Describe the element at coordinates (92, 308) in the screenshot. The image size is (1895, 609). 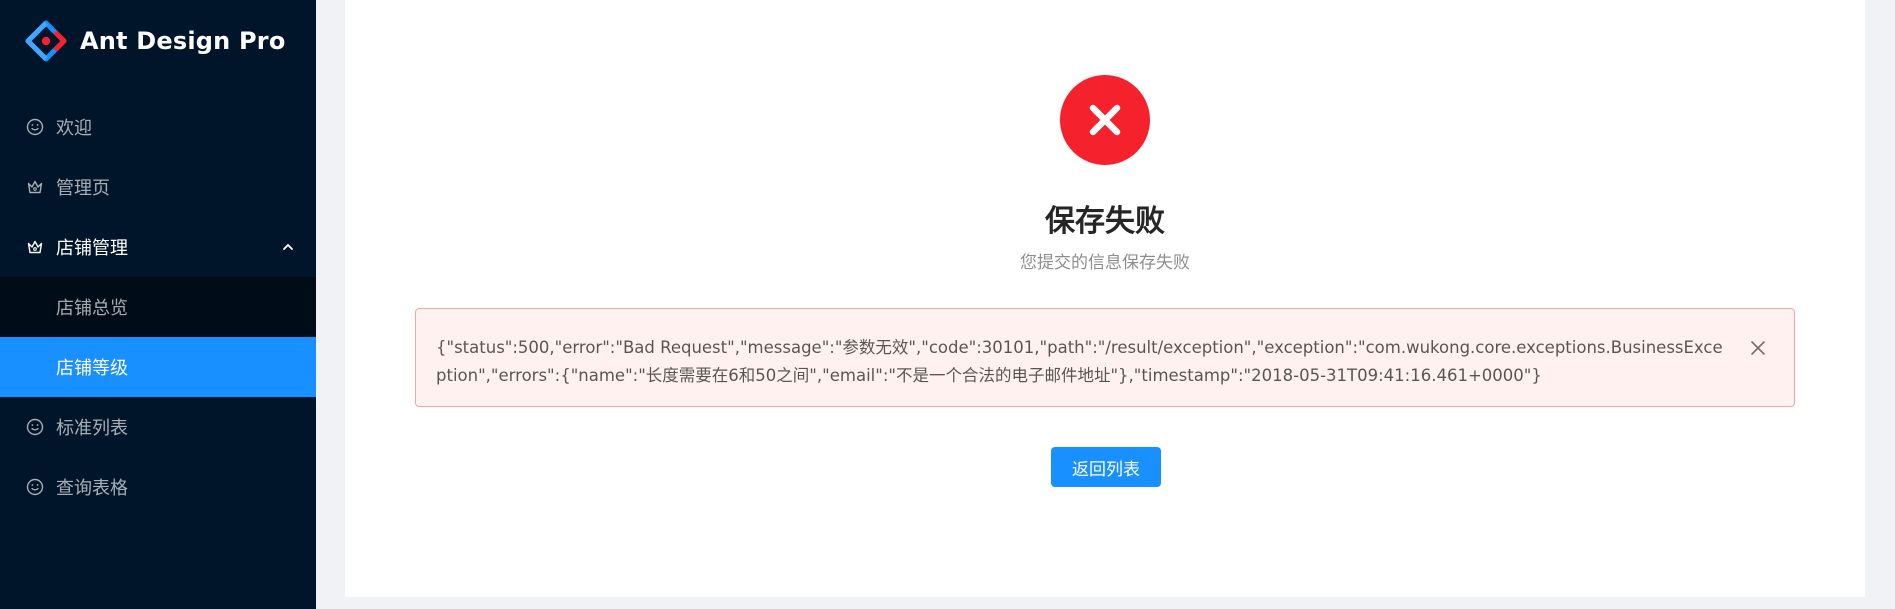
I see `sidebar-item-label: 店铺总览` at that location.